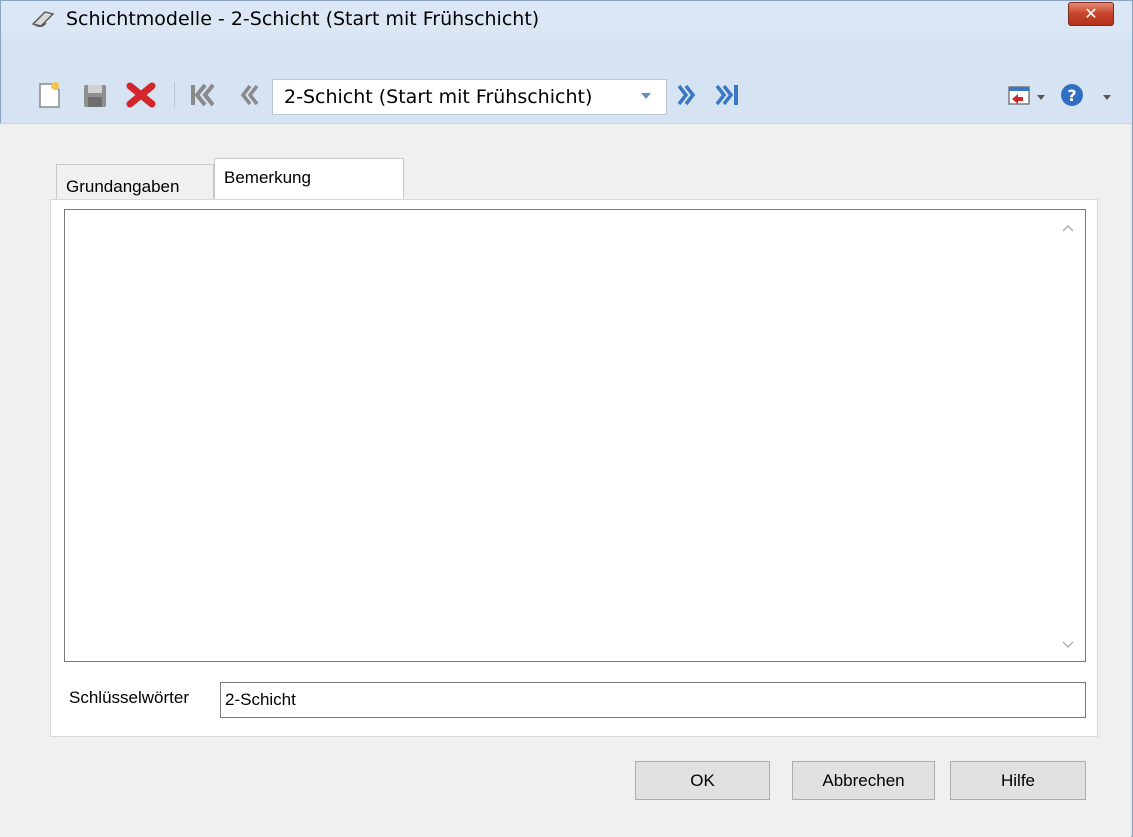  I want to click on next-record-icon, so click(686, 95).